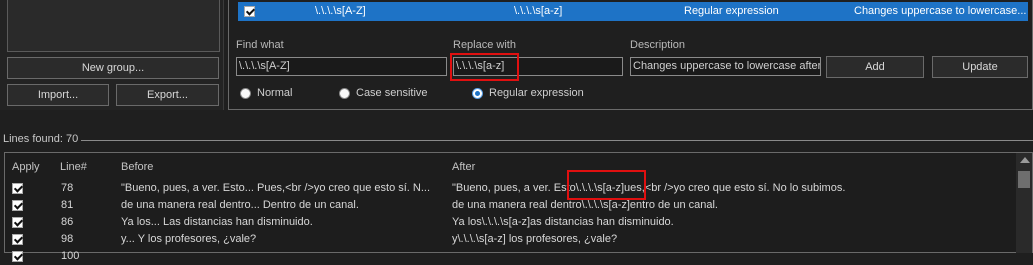 This screenshot has width=1033, height=265. Describe the element at coordinates (42, 139) in the screenshot. I see `lines-found-label: Lines found: 70` at that location.